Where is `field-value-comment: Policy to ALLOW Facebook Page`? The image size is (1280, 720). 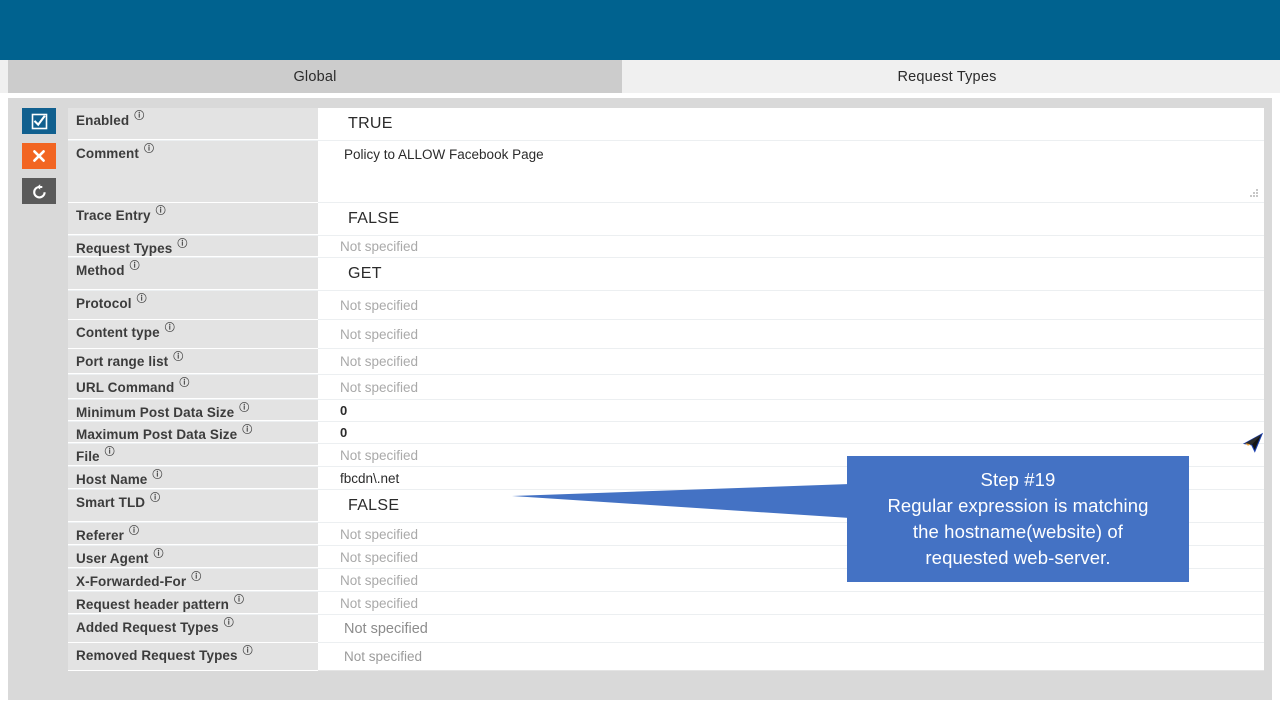
field-value-comment: Policy to ALLOW Facebook Page is located at coordinates (791, 171).